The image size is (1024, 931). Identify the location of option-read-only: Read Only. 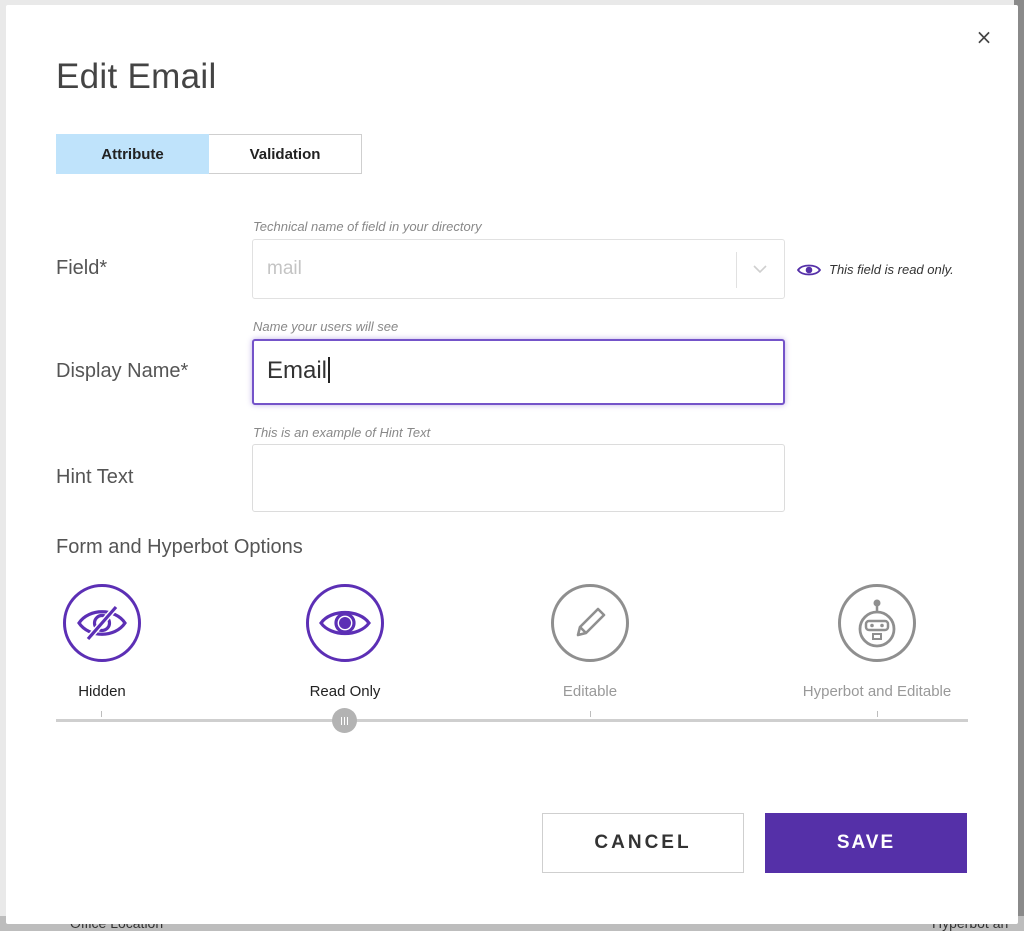
(345, 642).